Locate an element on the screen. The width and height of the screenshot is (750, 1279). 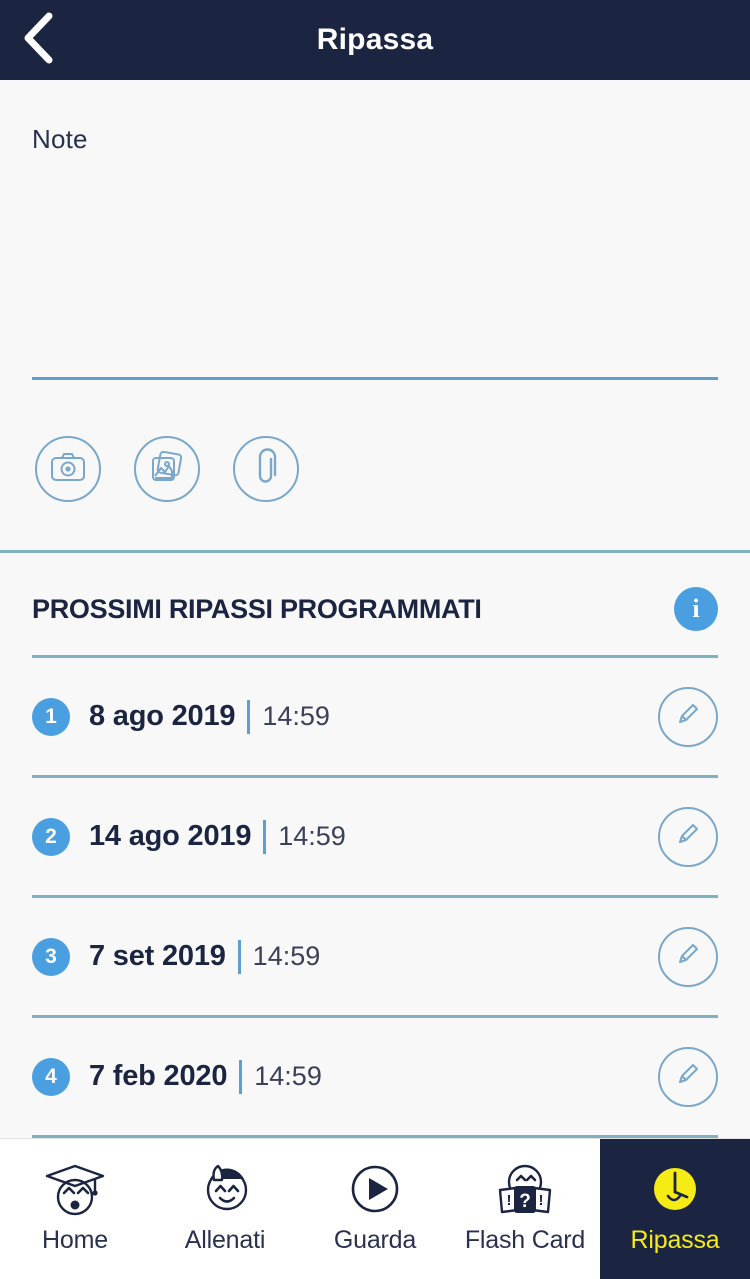
nav-item-flash-card: ! ! ? Flash Card is located at coordinates (525, 1209).